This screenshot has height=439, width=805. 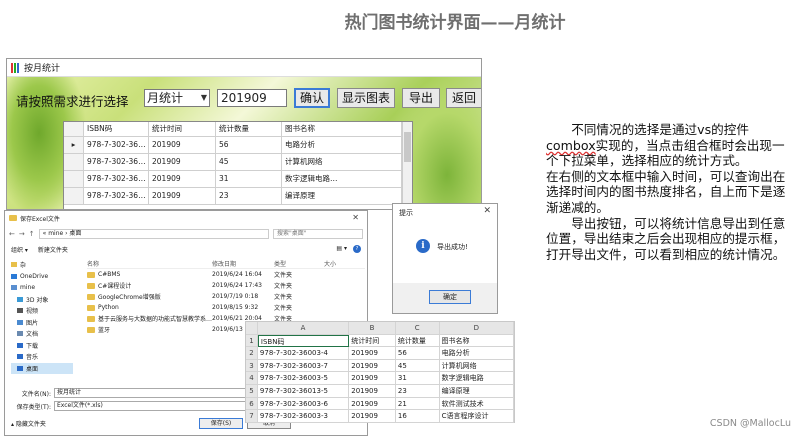 What do you see at coordinates (249, 162) in the screenshot?
I see `grid-cell: 45` at bounding box center [249, 162].